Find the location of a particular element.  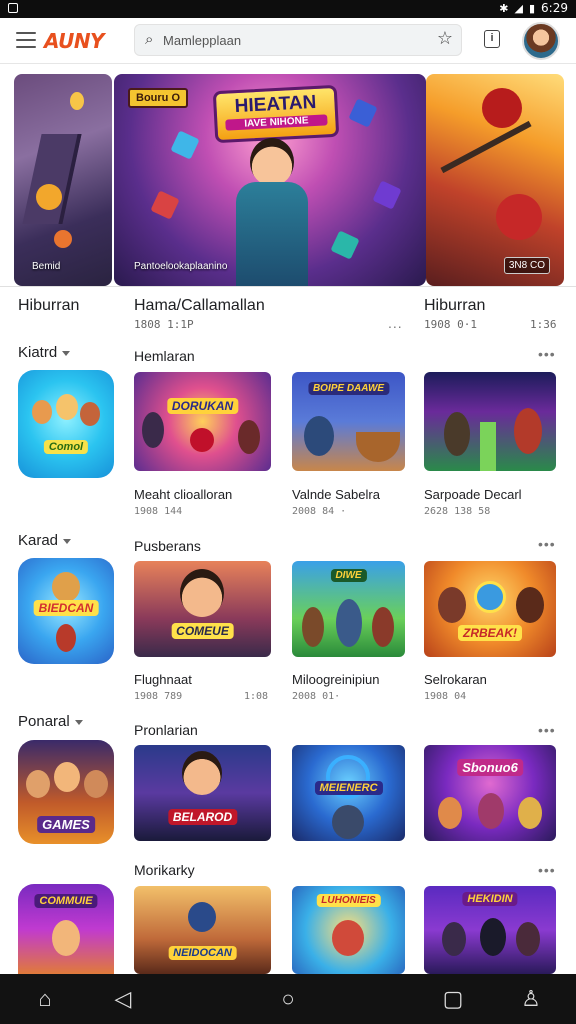

tile-art-label: DORUKAN is located at coordinates (202, 406).